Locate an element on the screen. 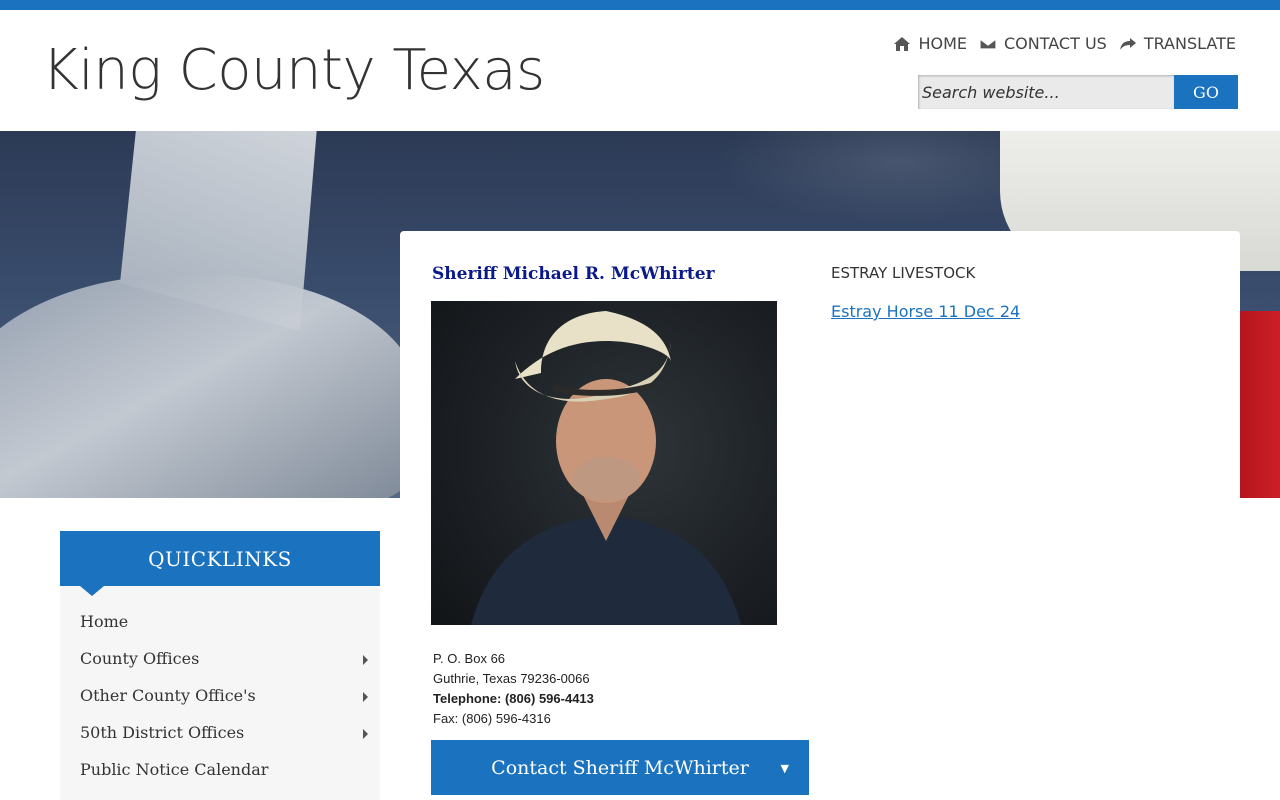  quicklink-home: Home is located at coordinates (220, 621).